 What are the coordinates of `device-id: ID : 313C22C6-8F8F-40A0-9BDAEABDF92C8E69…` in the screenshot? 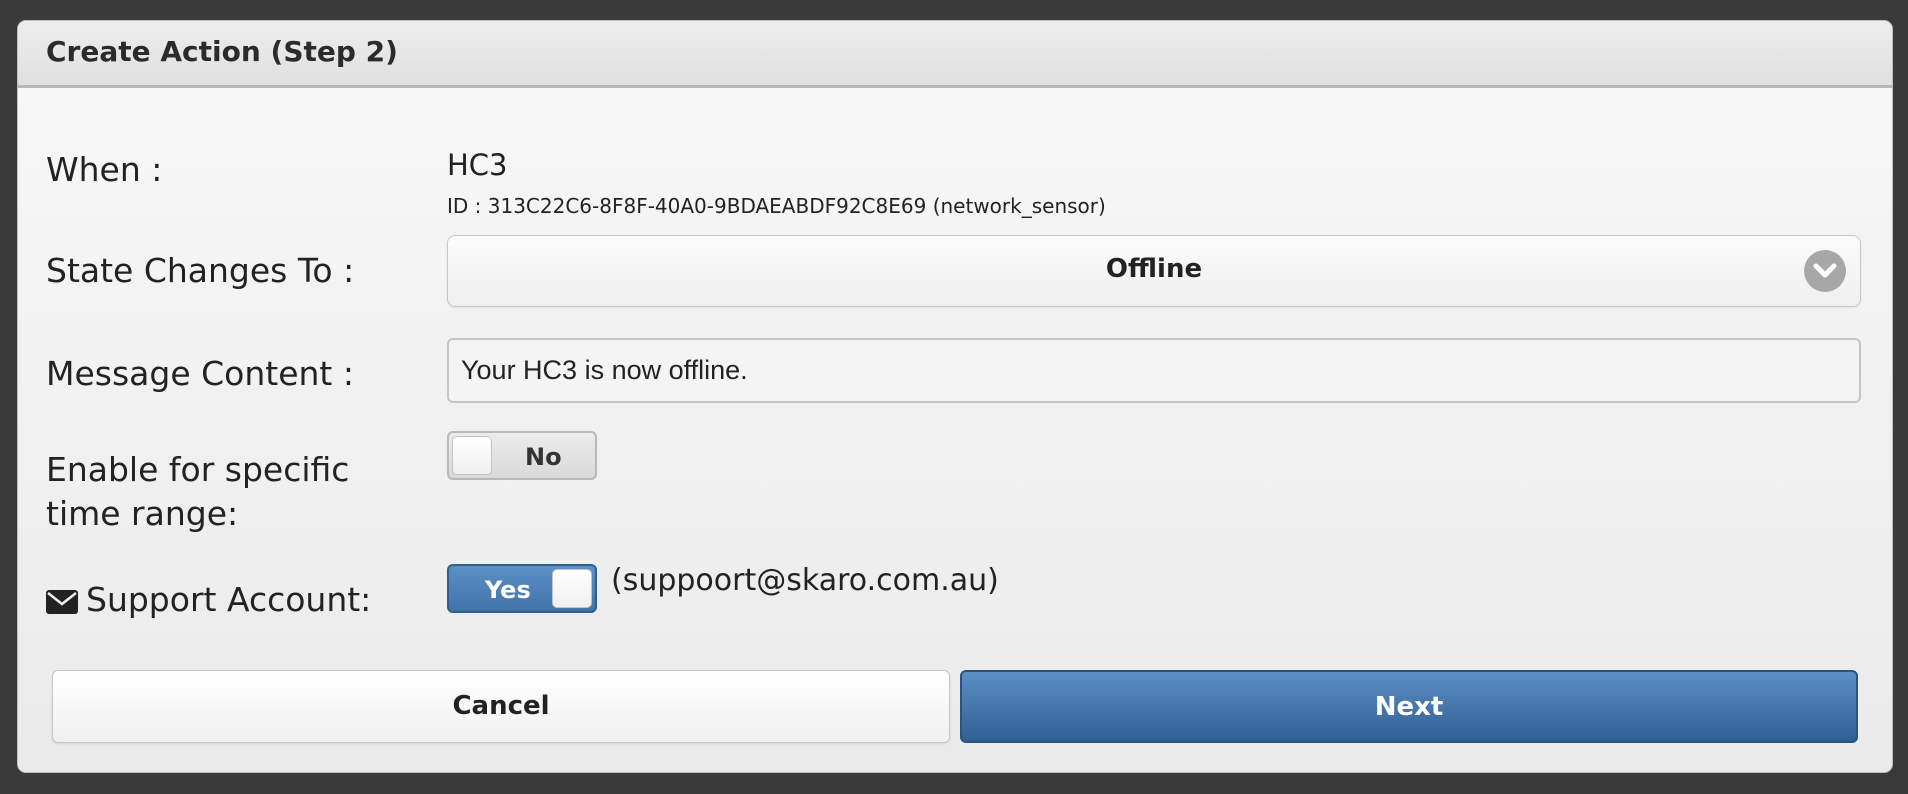 It's located at (776, 206).